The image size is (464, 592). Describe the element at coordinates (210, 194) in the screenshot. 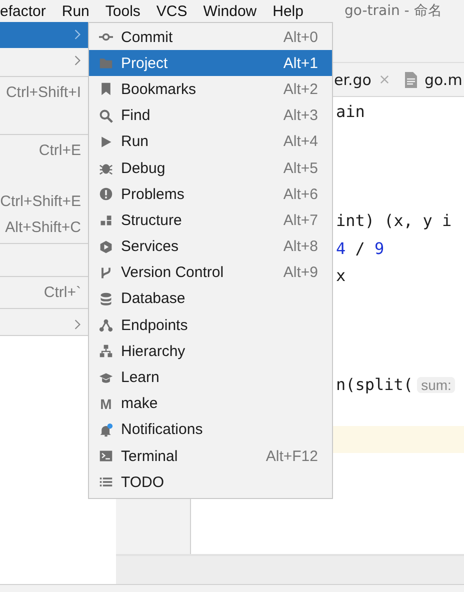

I see `menu-item: Problems Alt+6` at that location.